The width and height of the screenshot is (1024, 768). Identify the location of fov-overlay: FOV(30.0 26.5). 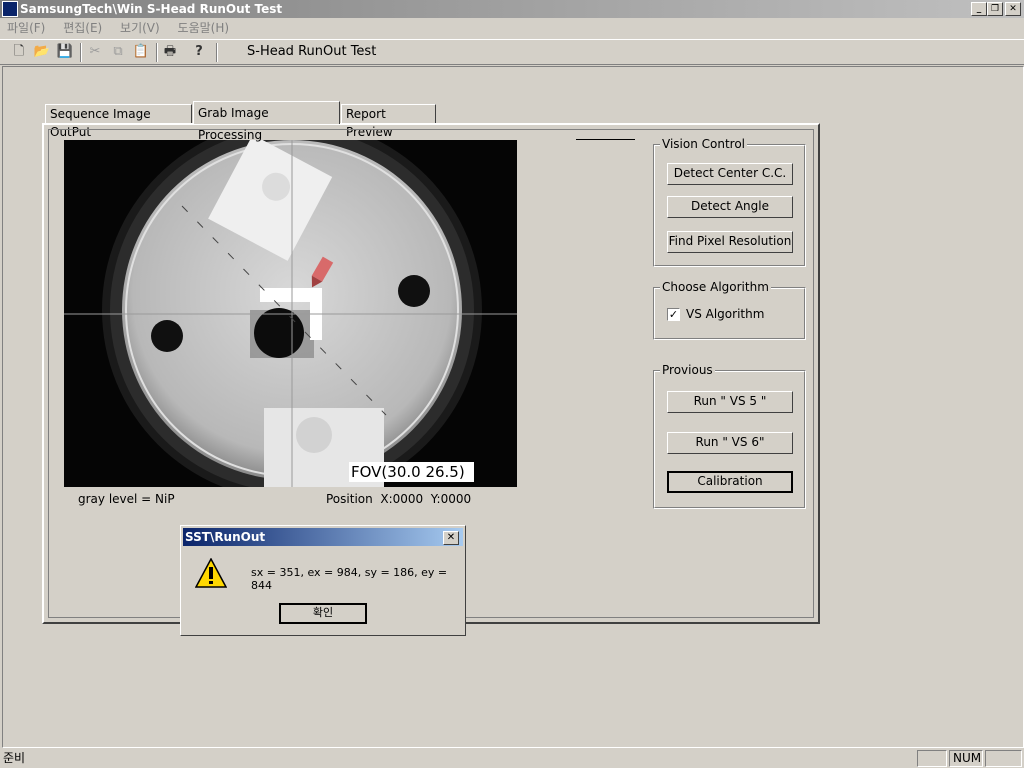
(408, 472).